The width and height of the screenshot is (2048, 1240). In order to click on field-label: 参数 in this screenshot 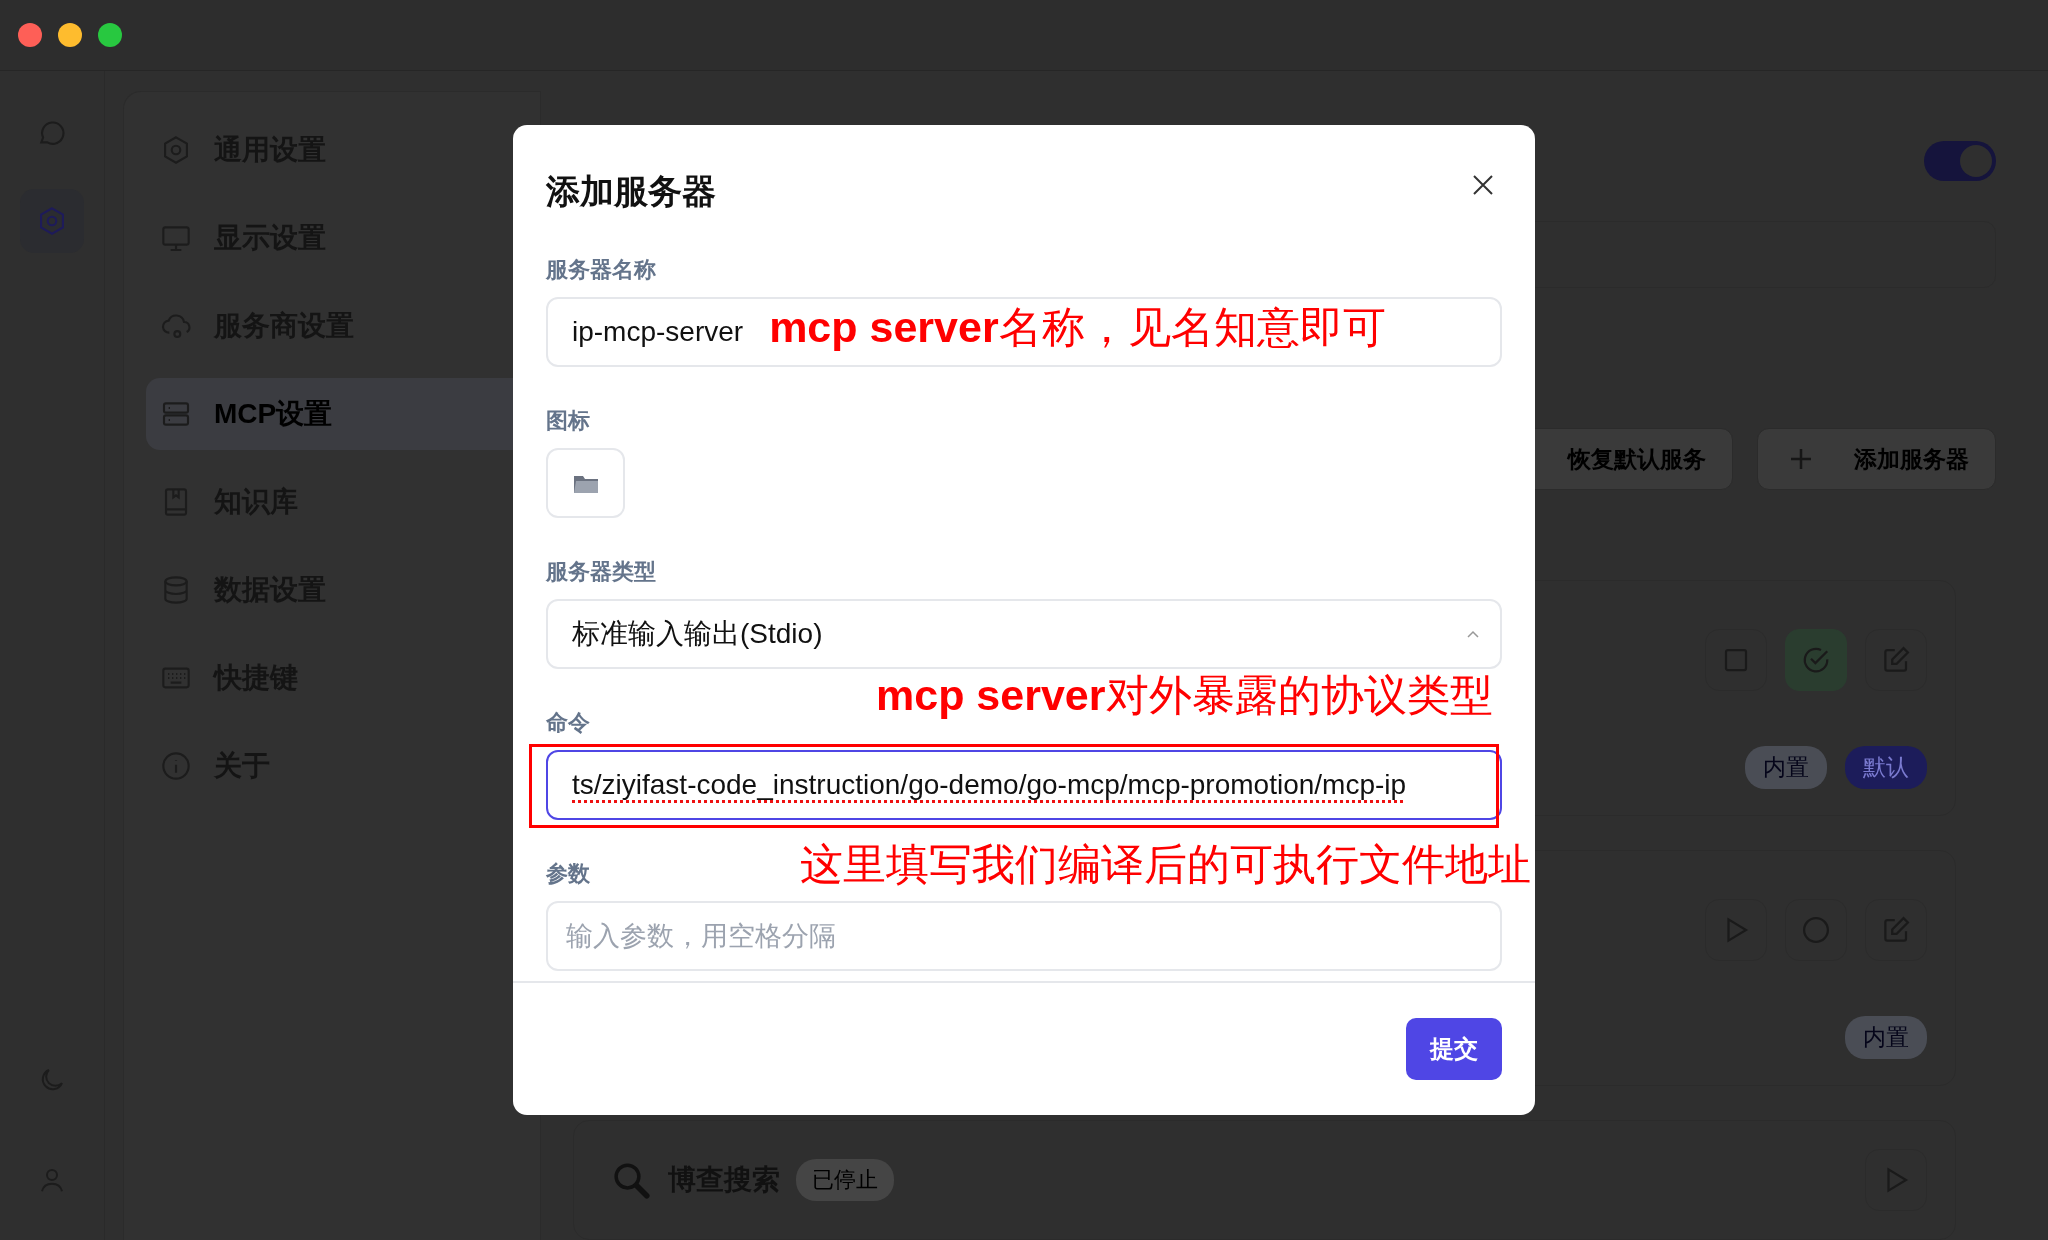, I will do `click(568, 874)`.